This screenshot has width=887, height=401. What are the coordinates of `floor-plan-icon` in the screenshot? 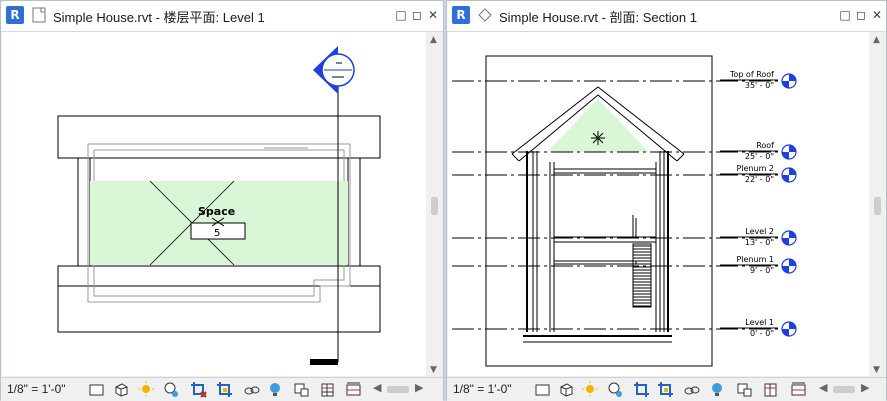 It's located at (39, 15).